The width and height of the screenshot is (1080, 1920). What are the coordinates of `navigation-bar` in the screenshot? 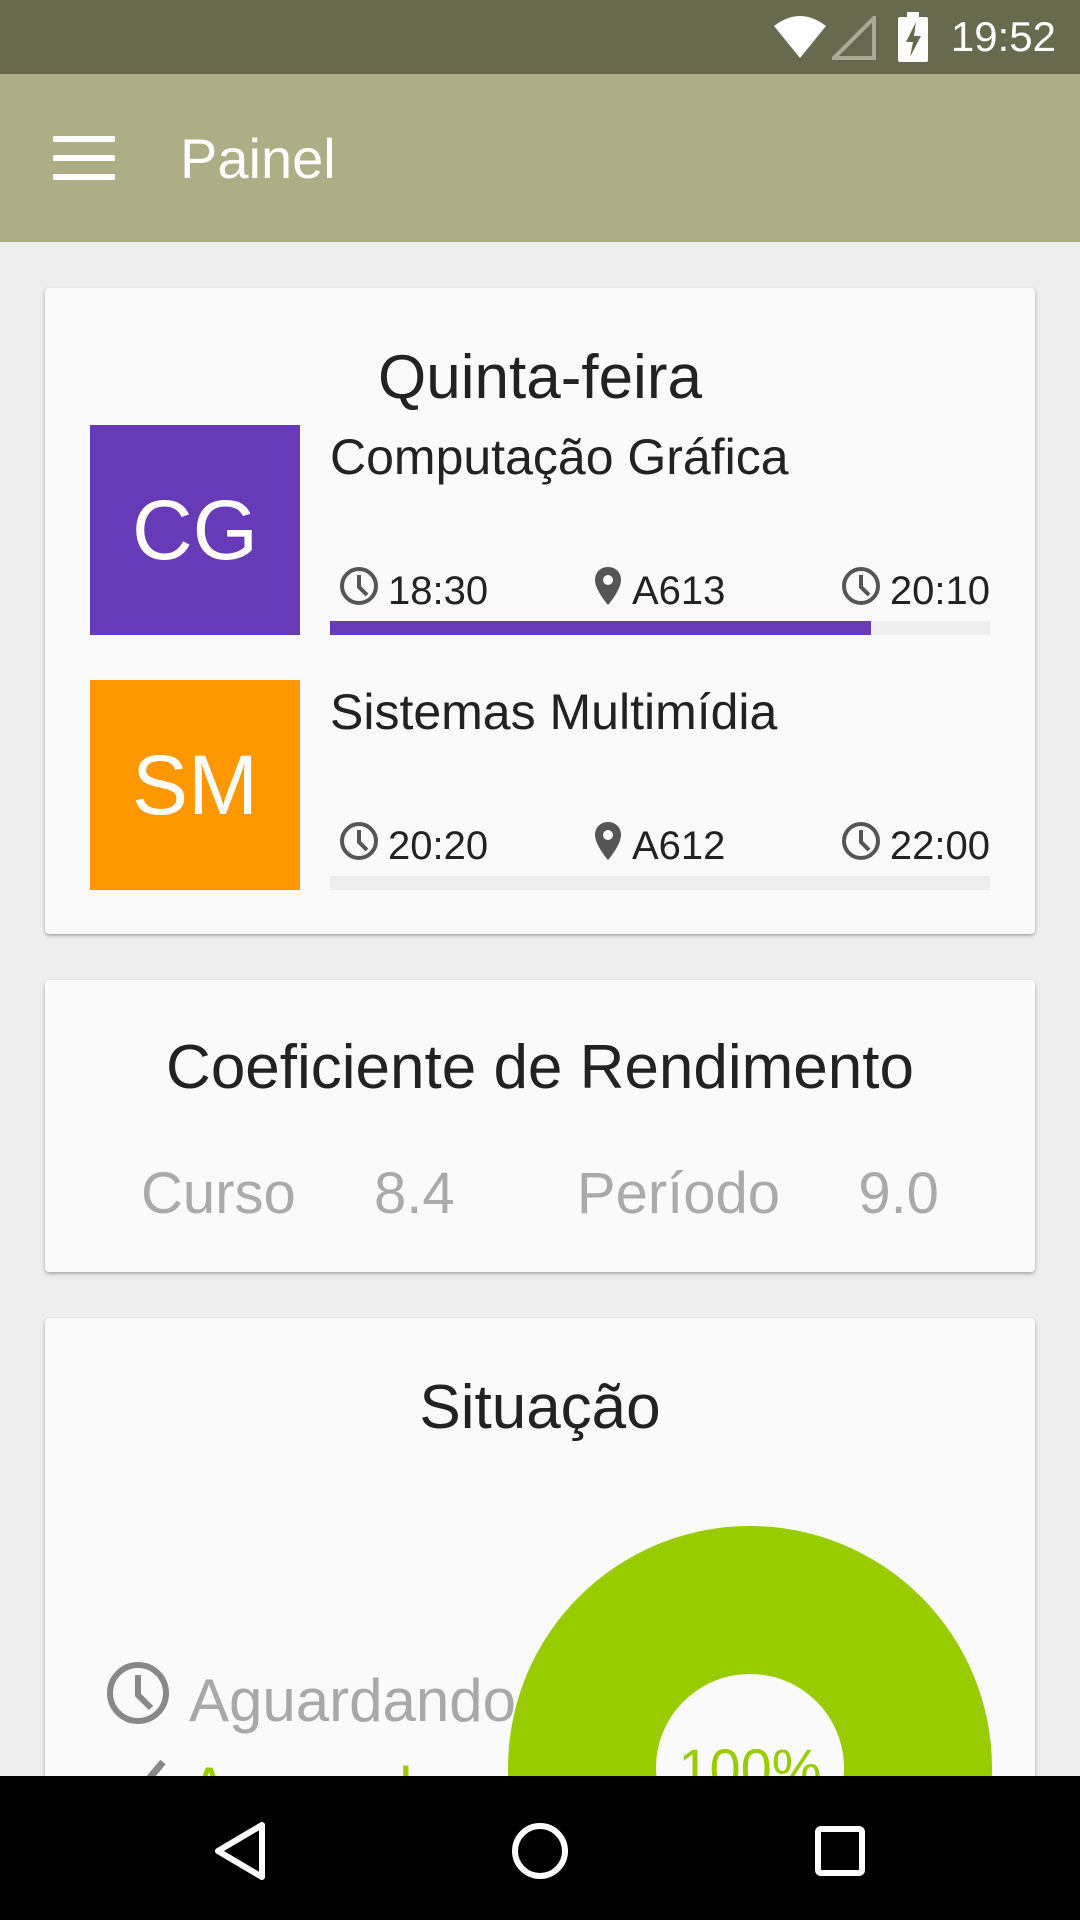 It's located at (540, 1848).